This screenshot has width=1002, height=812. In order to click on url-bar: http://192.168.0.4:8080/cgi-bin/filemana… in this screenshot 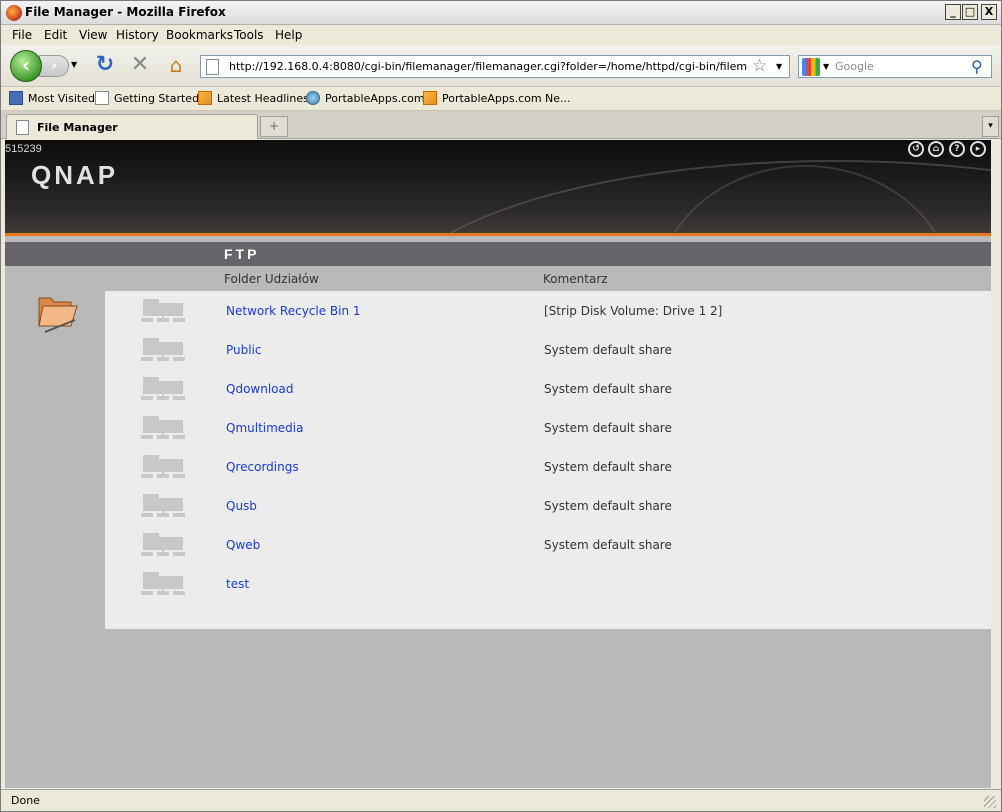, I will do `click(495, 66)`.